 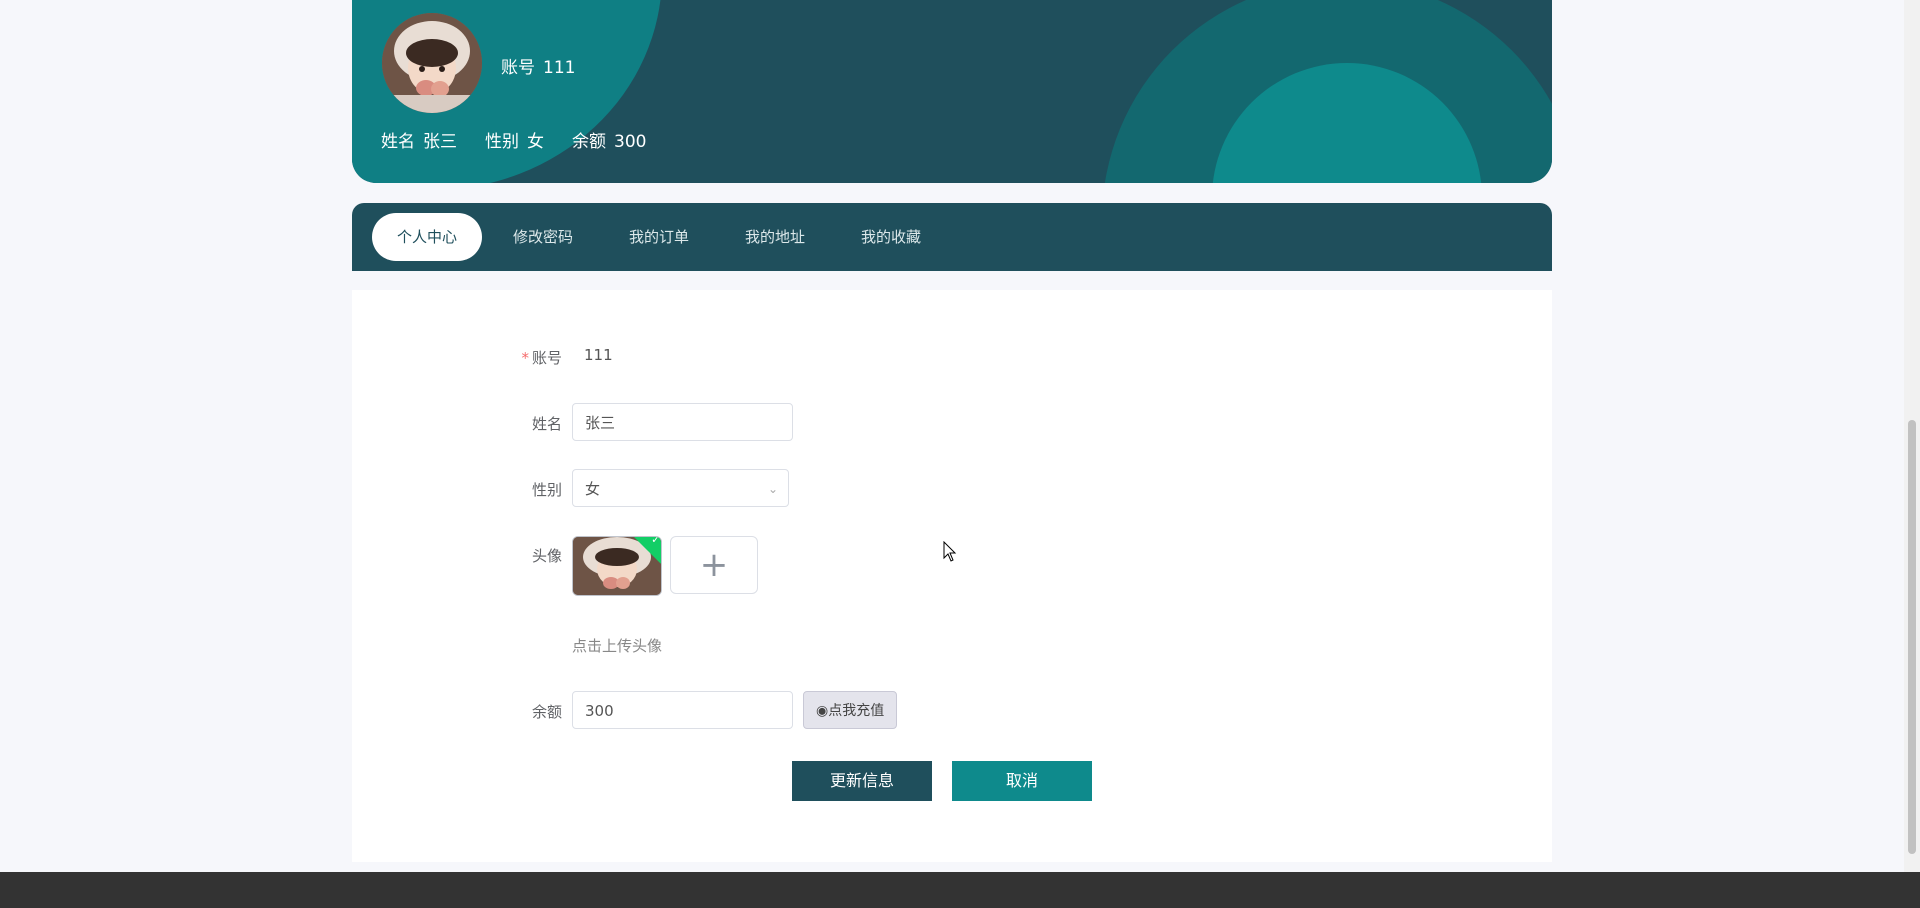 I want to click on tab-my-orders: 我的订单, so click(x=659, y=237).